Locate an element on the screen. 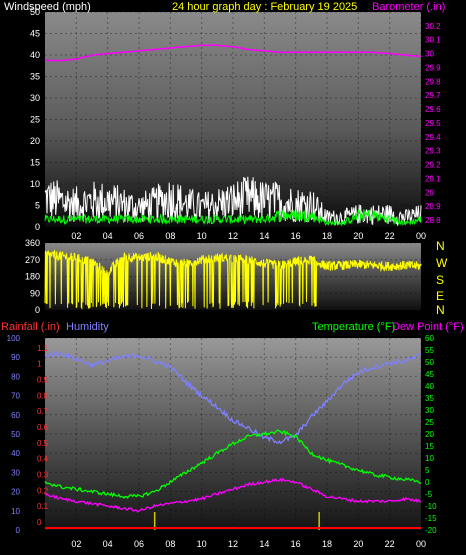 The image size is (466, 555). temp-tick-label: 20 is located at coordinates (429, 434).